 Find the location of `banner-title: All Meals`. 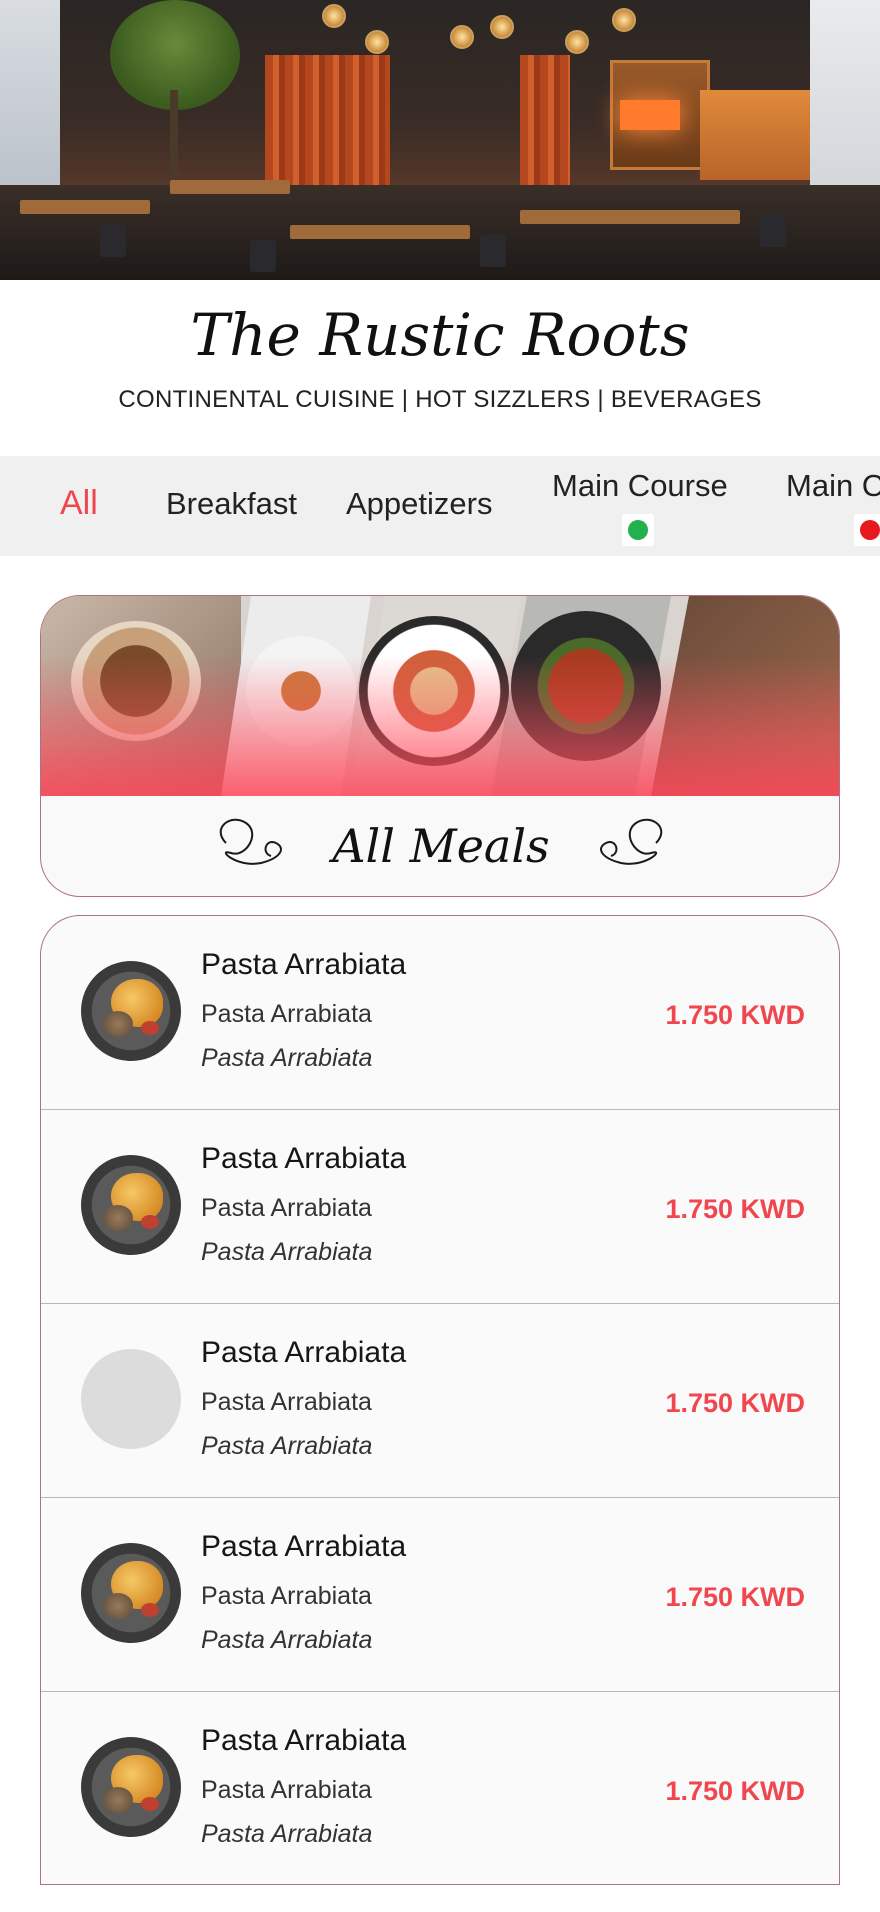

banner-title: All Meals is located at coordinates (441, 846).